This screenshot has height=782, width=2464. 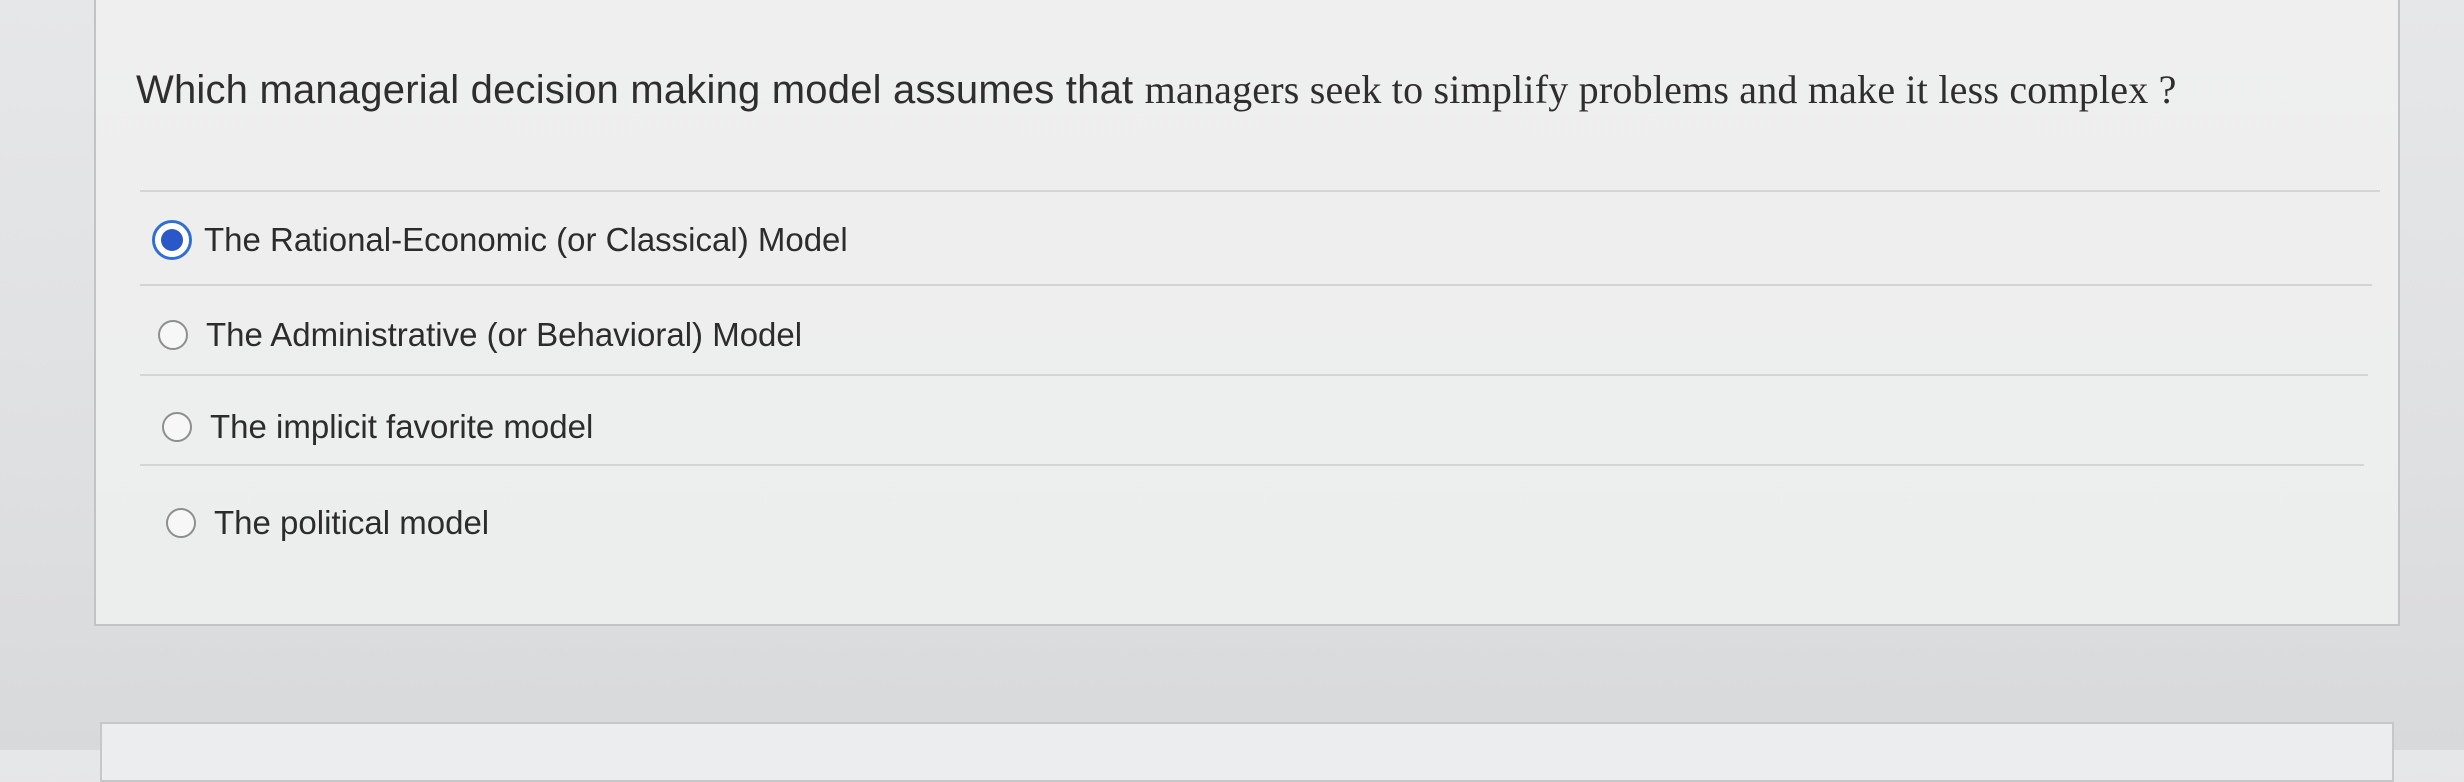 I want to click on option-administrative: The Administrative (or Behavioral) Model, so click(x=480, y=335).